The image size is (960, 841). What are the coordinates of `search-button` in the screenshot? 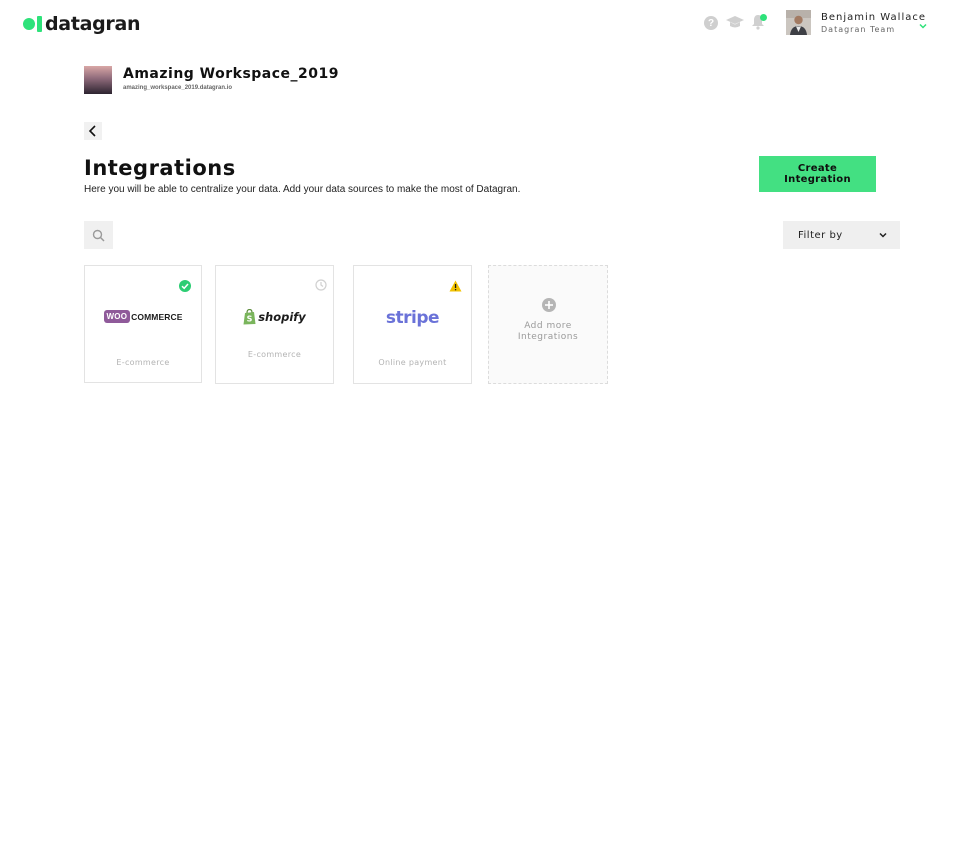 It's located at (98, 235).